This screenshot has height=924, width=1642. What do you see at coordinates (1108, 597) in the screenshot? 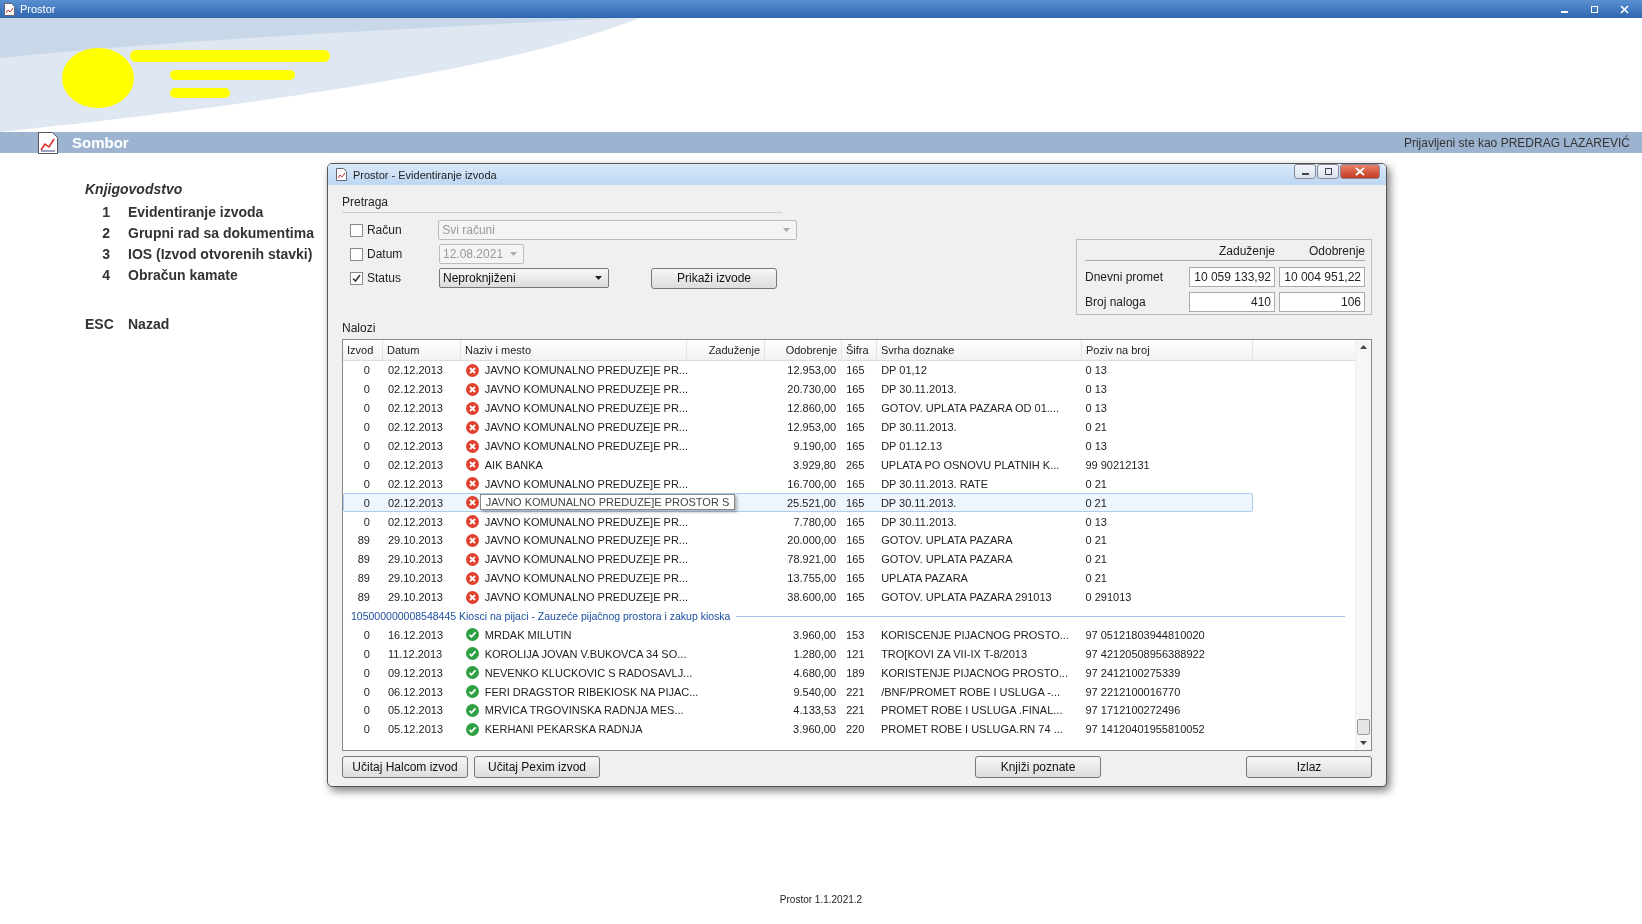
I see `table-cell-text: 0 291013` at bounding box center [1108, 597].